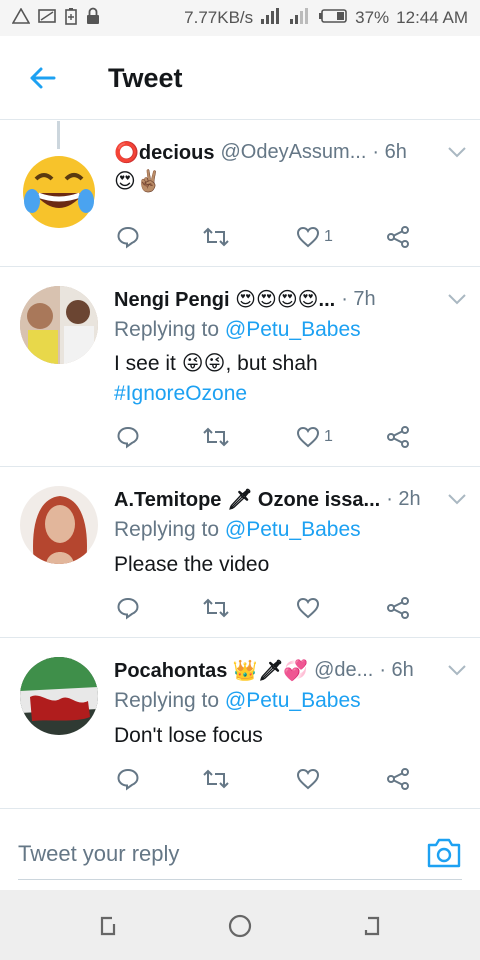 The height and width of the screenshot is (960, 480). I want to click on tweet-text: Please the video, so click(192, 564).